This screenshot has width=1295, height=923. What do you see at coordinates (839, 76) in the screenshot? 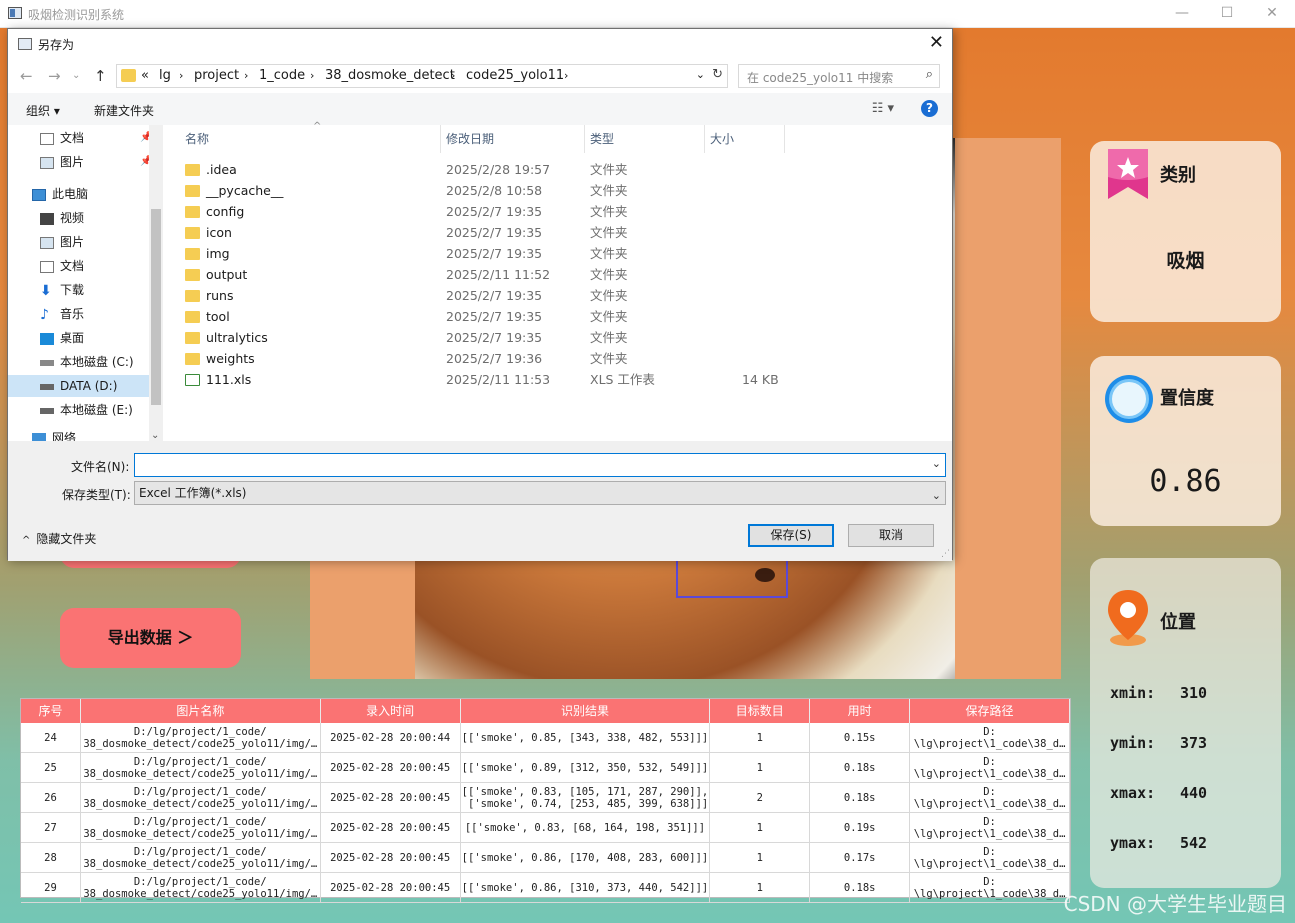
I see `search-box: 在 code25_yolo11 中搜索 ⌕` at bounding box center [839, 76].